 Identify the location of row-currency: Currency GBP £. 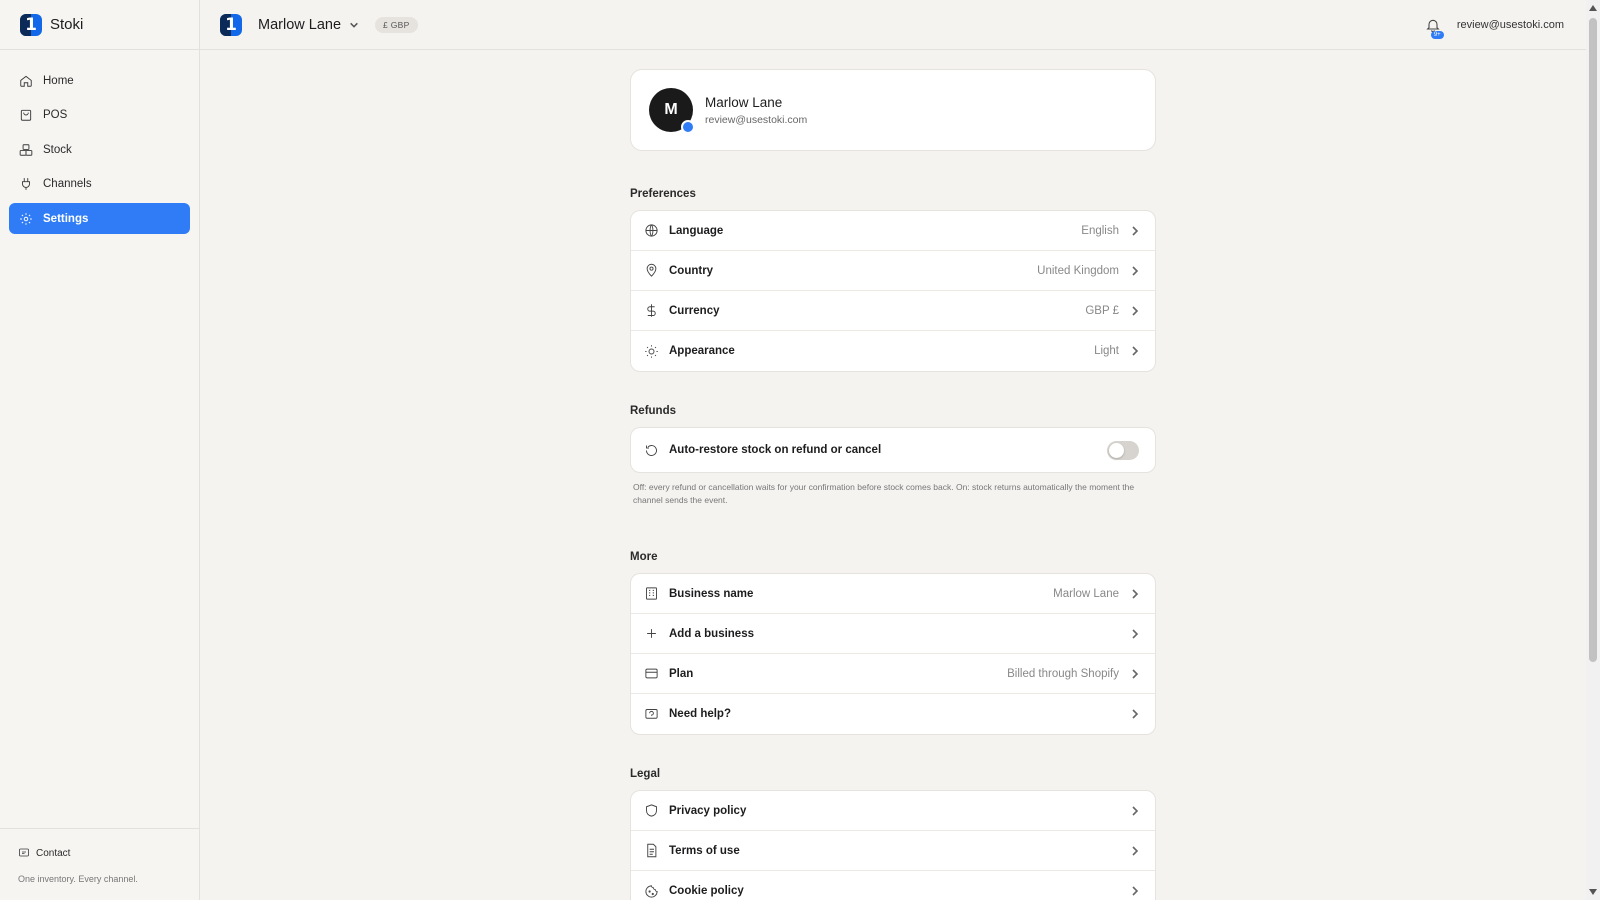
(893, 311).